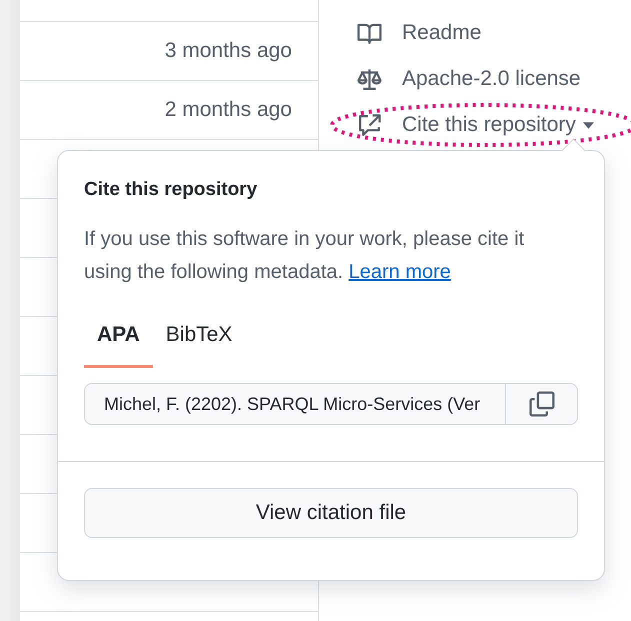  Describe the element at coordinates (295, 404) in the screenshot. I see `citation-field: Michel, F. (2202). SPARQL Micro-Services (Ver` at that location.